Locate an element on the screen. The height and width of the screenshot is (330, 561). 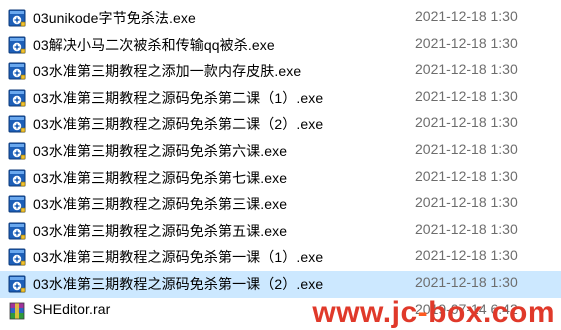
file-row: 03水准第三期教程之源码免杀第五课.exe 2021-12-18 1:30 is located at coordinates (280, 231).